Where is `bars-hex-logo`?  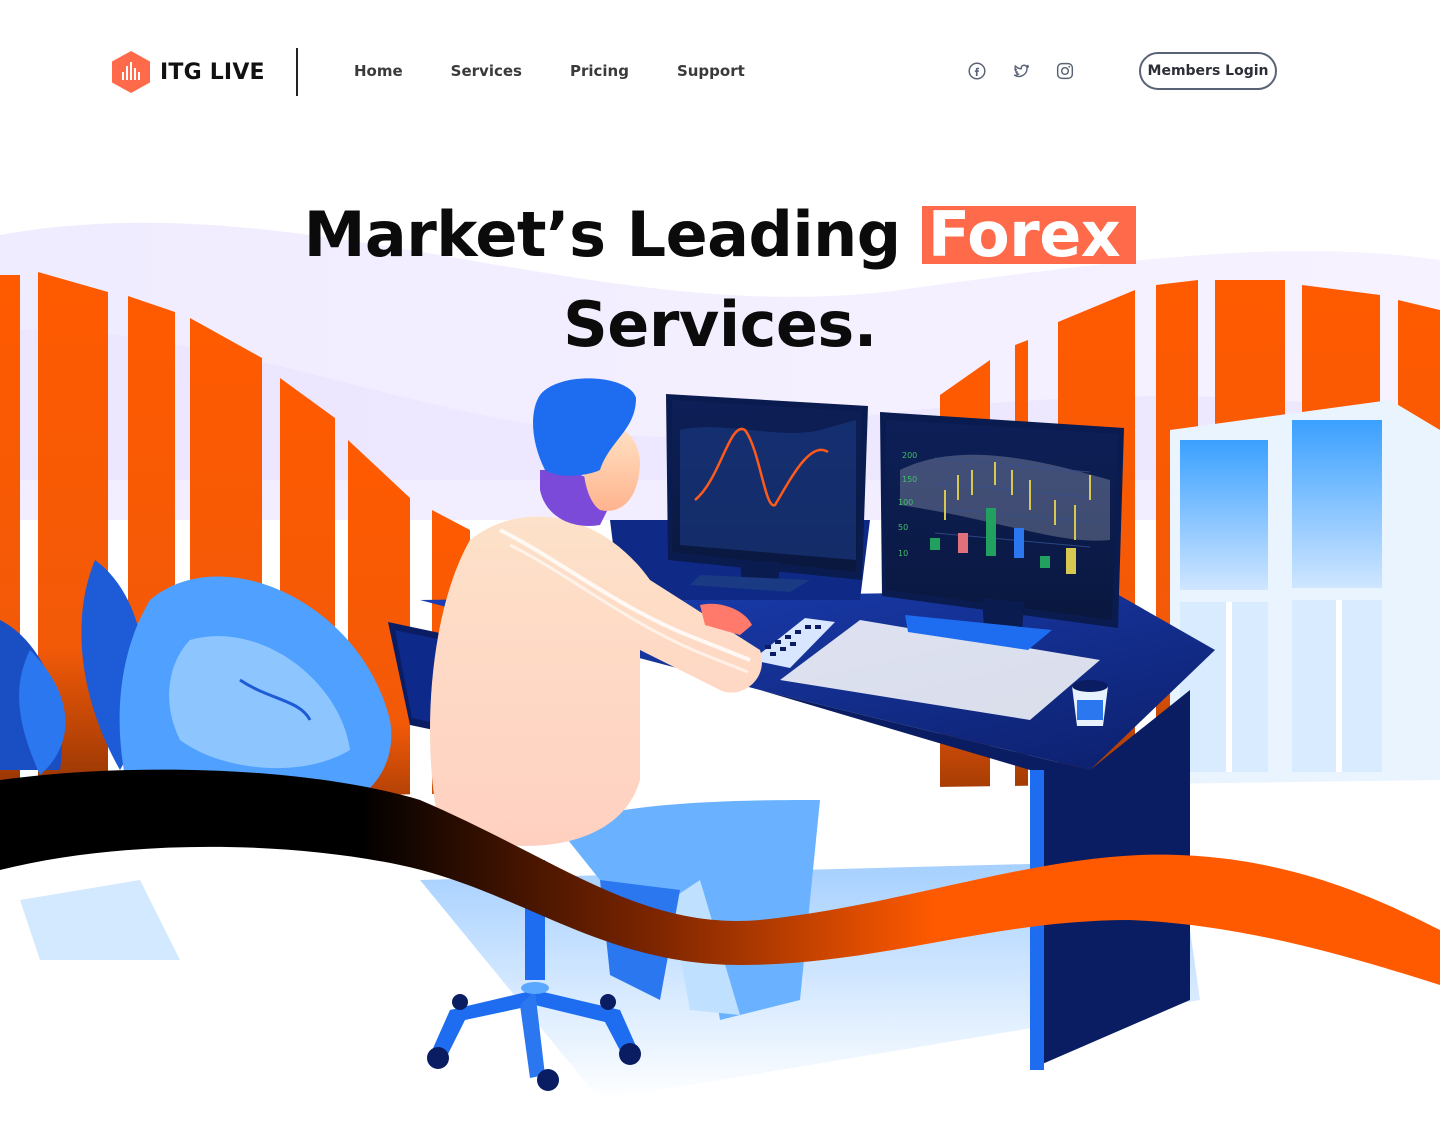
bars-hex-logo is located at coordinates (131, 72).